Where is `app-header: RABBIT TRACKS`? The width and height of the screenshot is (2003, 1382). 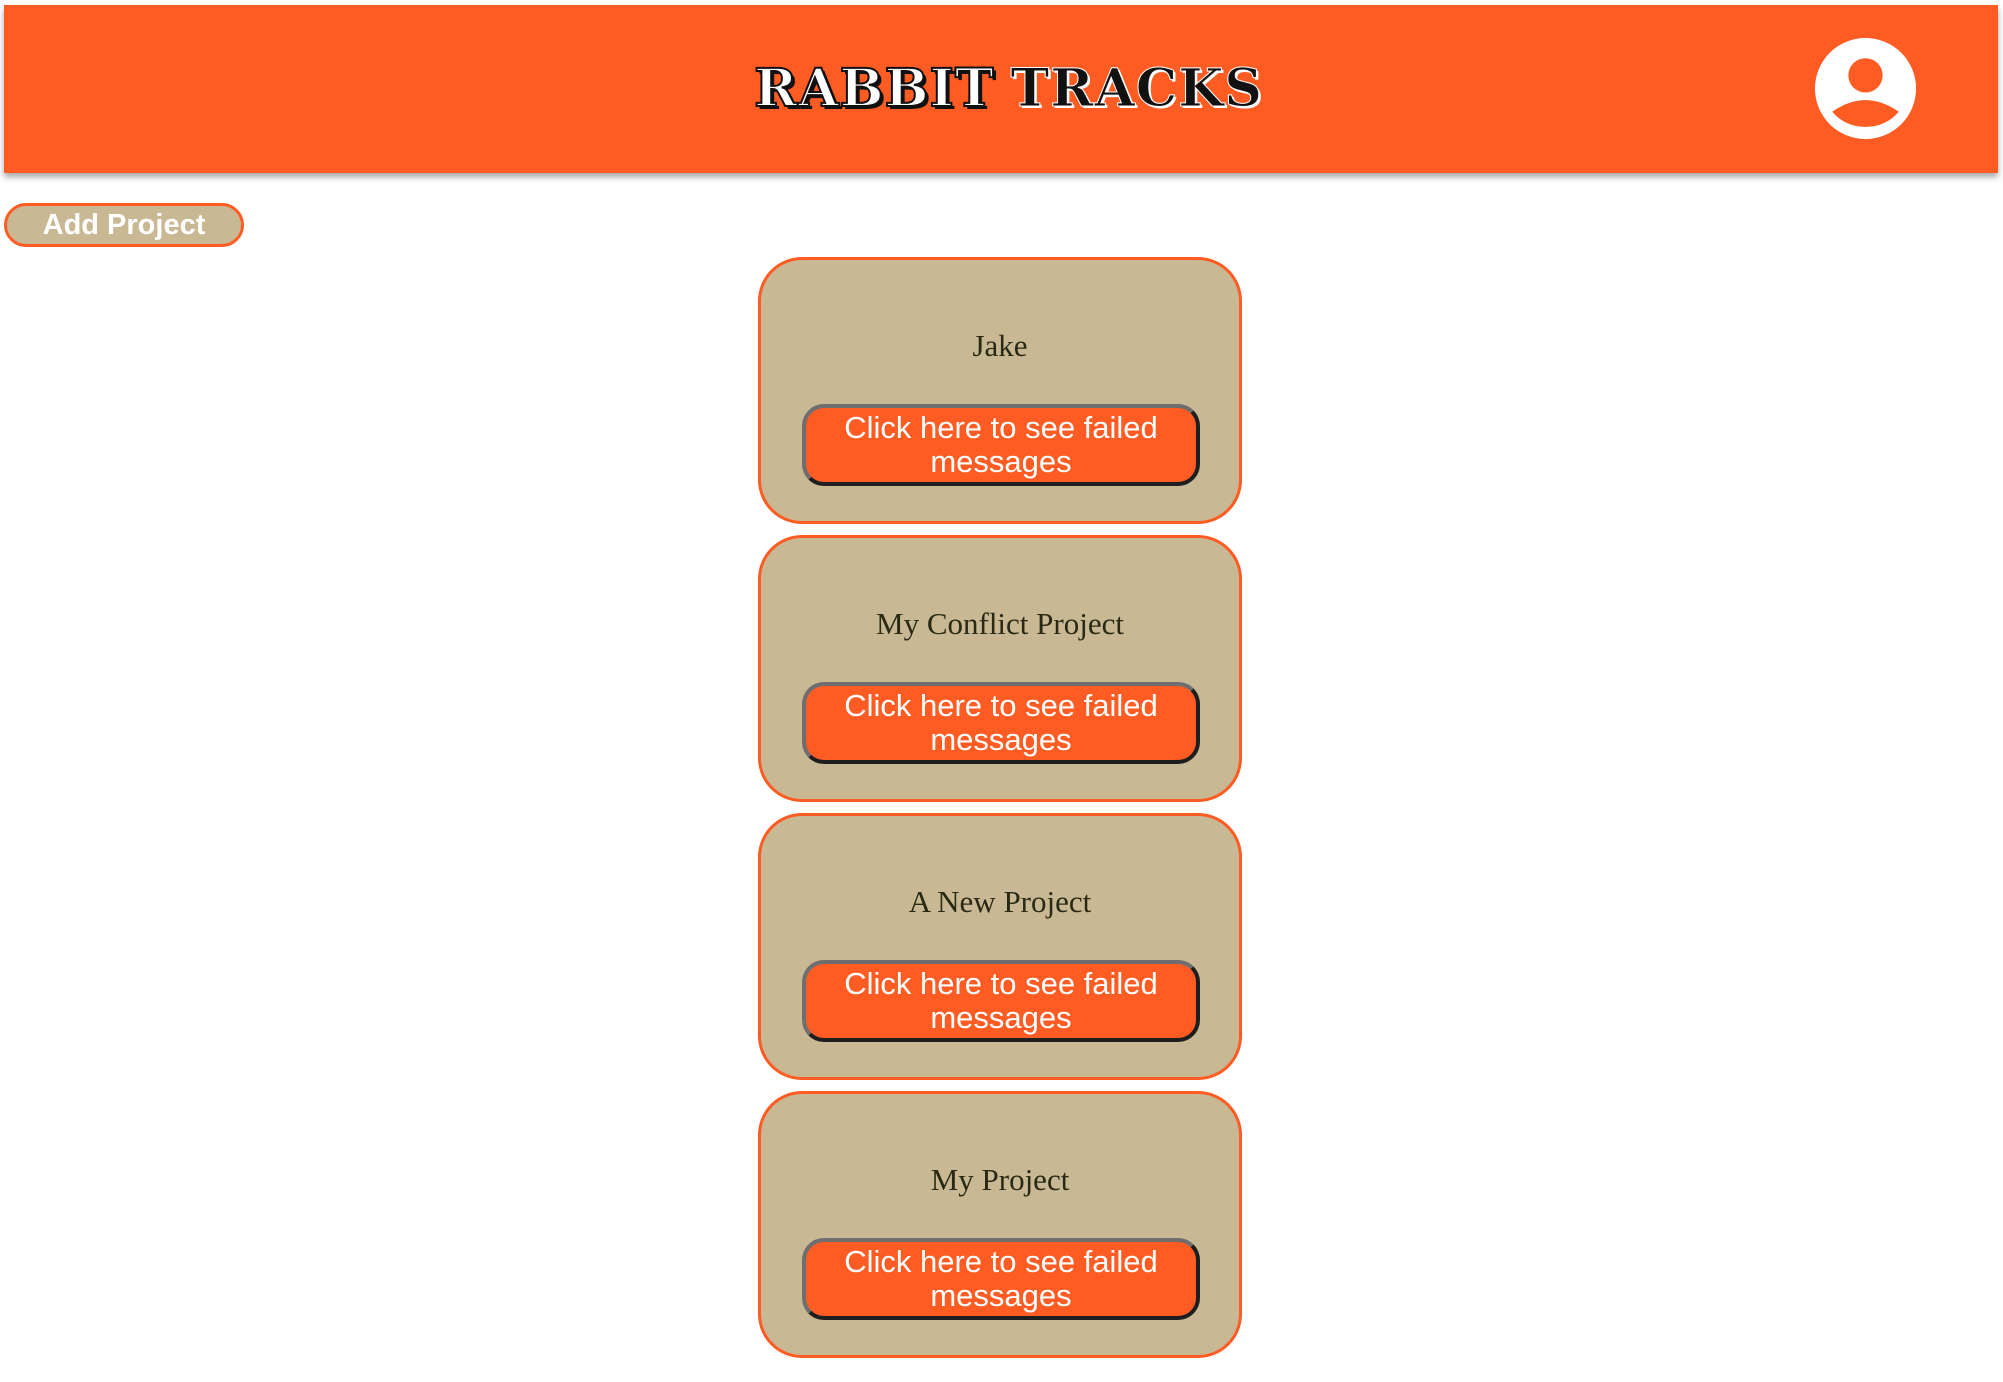
app-header: RABBIT TRACKS is located at coordinates (1001, 89).